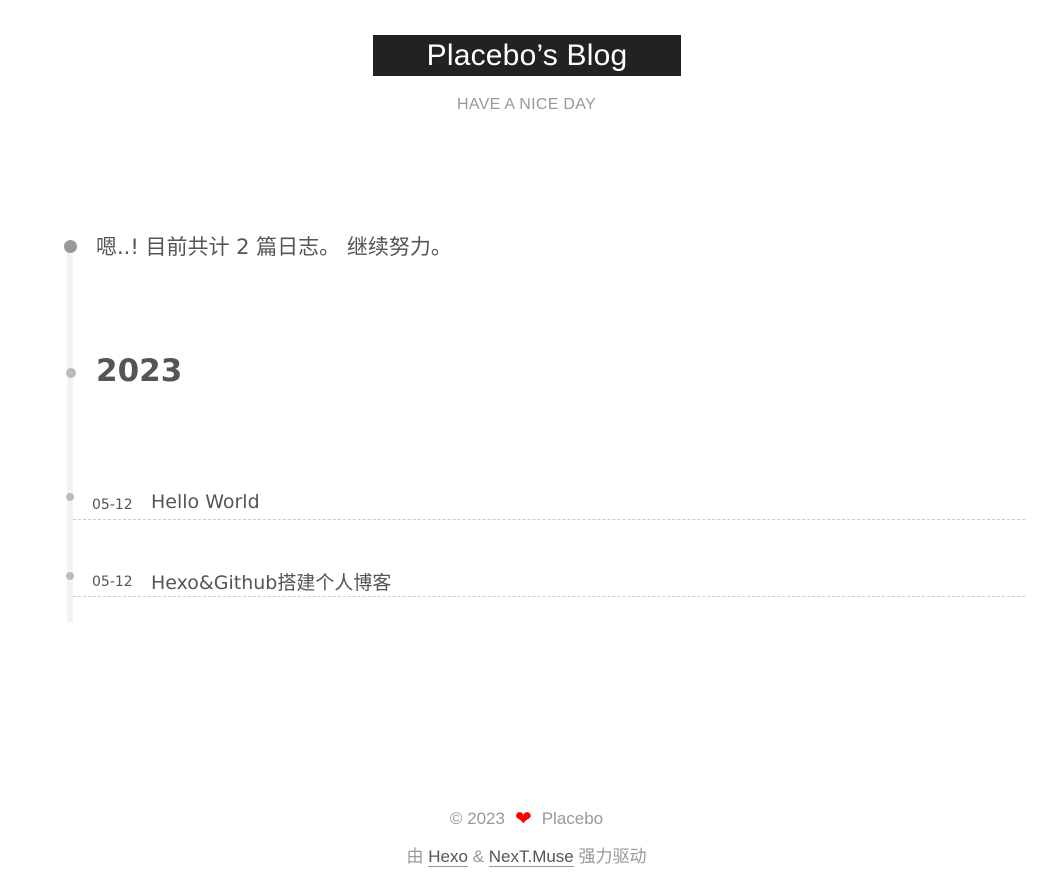 The image size is (1040, 872). Describe the element at coordinates (549, 578) in the screenshot. I see `archive-post-item: 05-12 Hexo&Github搭建个人博客` at that location.